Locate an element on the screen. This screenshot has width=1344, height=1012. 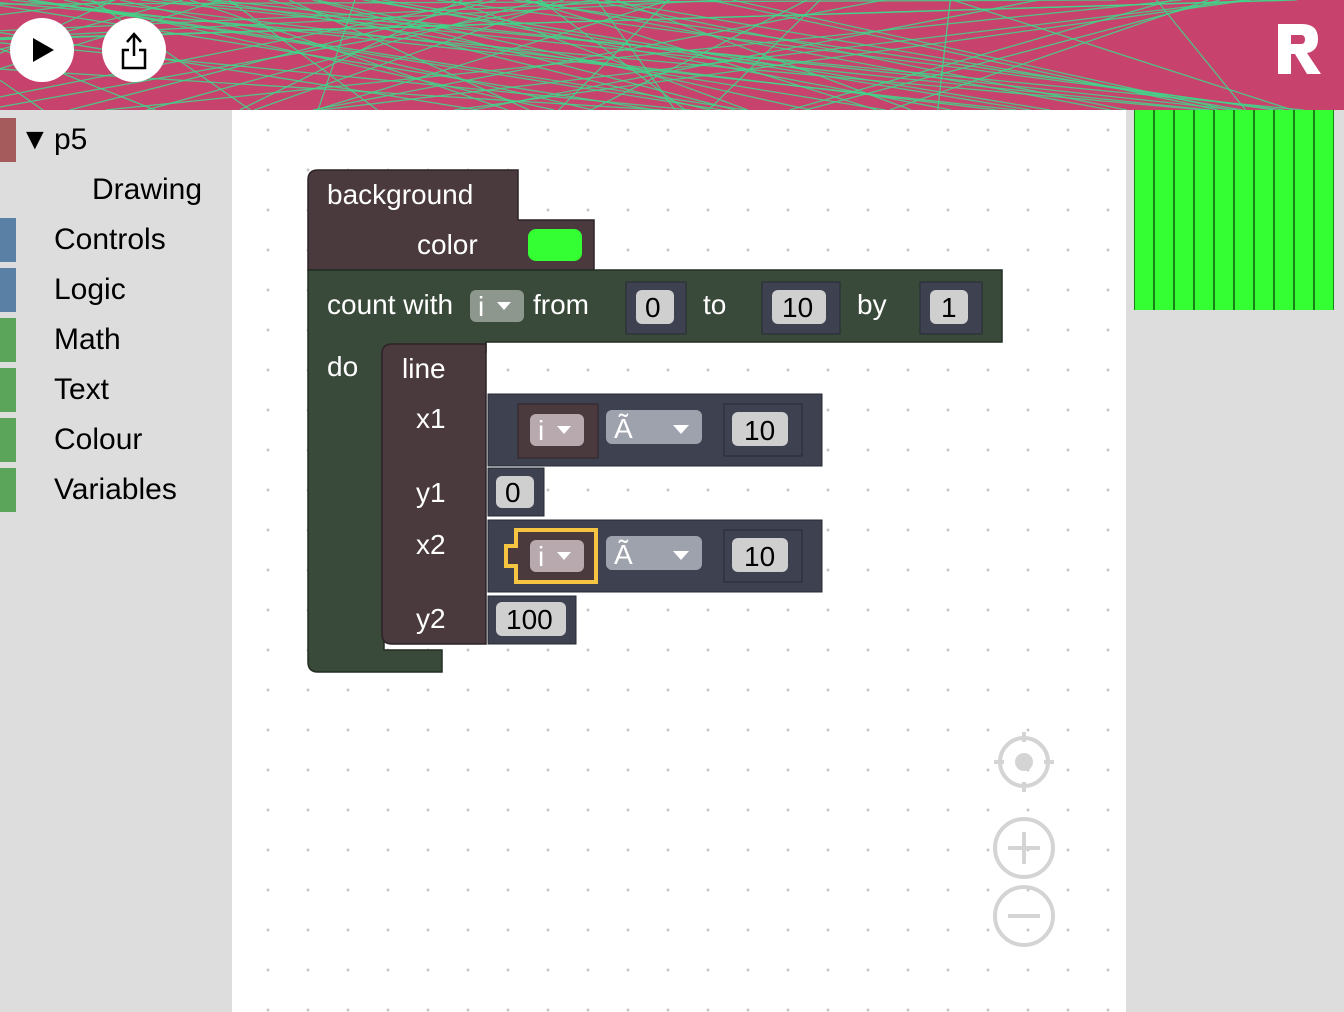
recenter-button is located at coordinates (1024, 762).